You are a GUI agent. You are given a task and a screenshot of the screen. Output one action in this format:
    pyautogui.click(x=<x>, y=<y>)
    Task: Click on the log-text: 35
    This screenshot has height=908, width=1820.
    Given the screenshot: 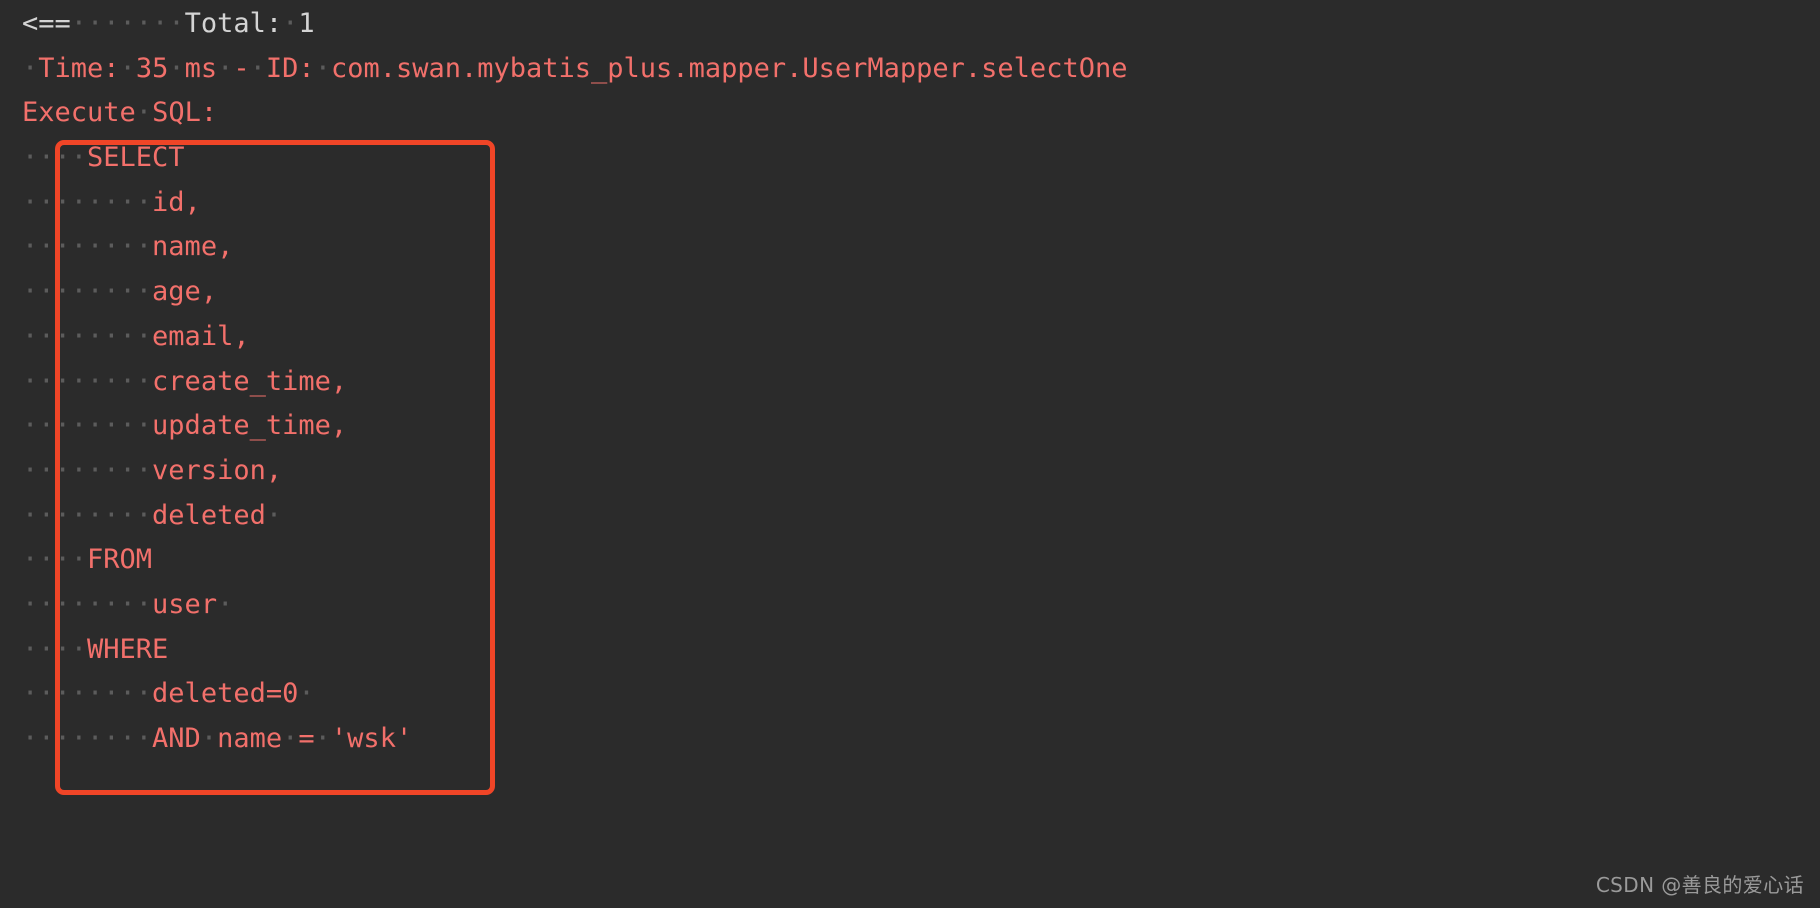 What is the action you would take?
    pyautogui.click(x=152, y=68)
    